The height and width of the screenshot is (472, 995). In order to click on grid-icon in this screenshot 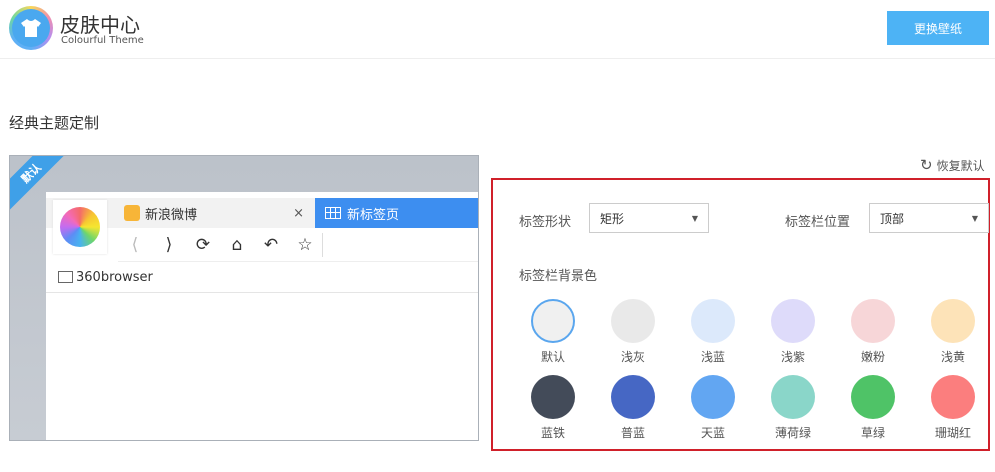, I will do `click(333, 213)`.